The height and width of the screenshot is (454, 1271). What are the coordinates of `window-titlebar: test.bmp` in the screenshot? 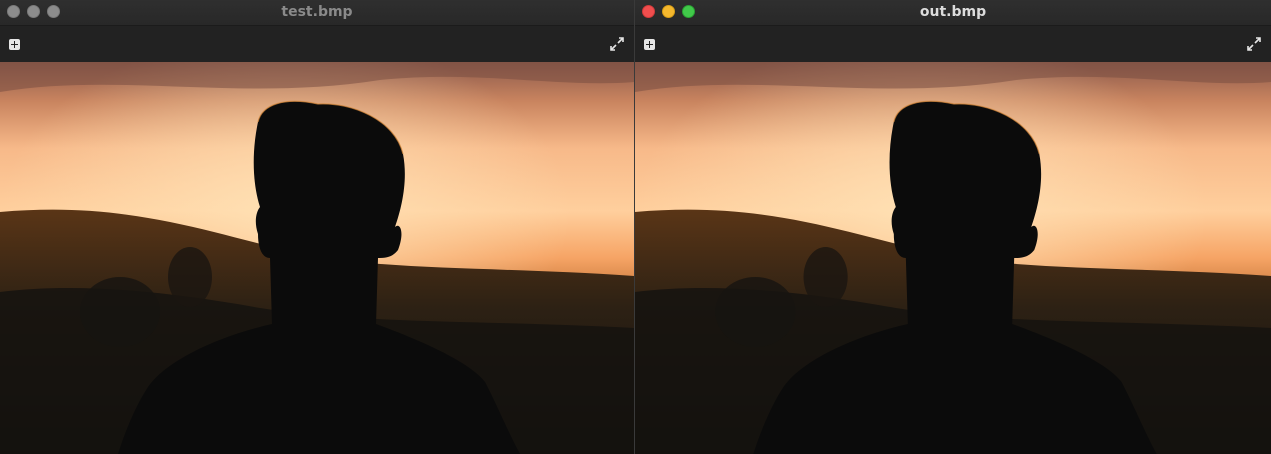 It's located at (317, 13).